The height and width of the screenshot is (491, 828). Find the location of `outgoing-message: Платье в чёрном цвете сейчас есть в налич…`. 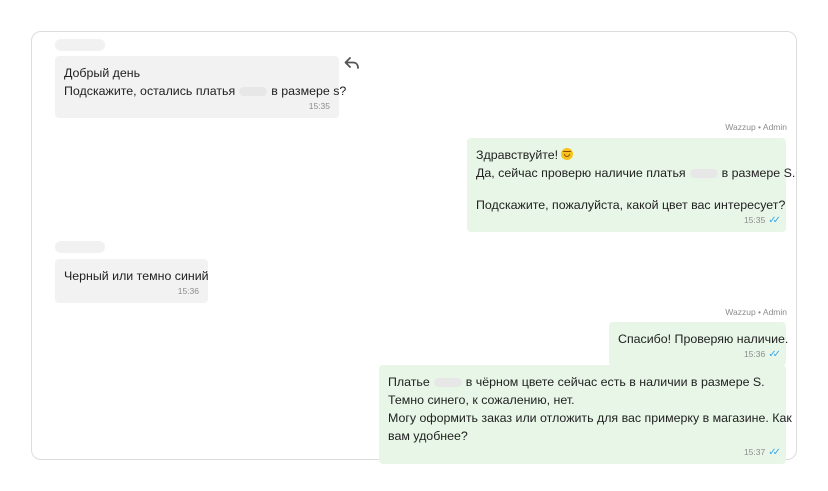

outgoing-message: Платье в чёрном цвете сейчас есть в налич… is located at coordinates (585, 414).